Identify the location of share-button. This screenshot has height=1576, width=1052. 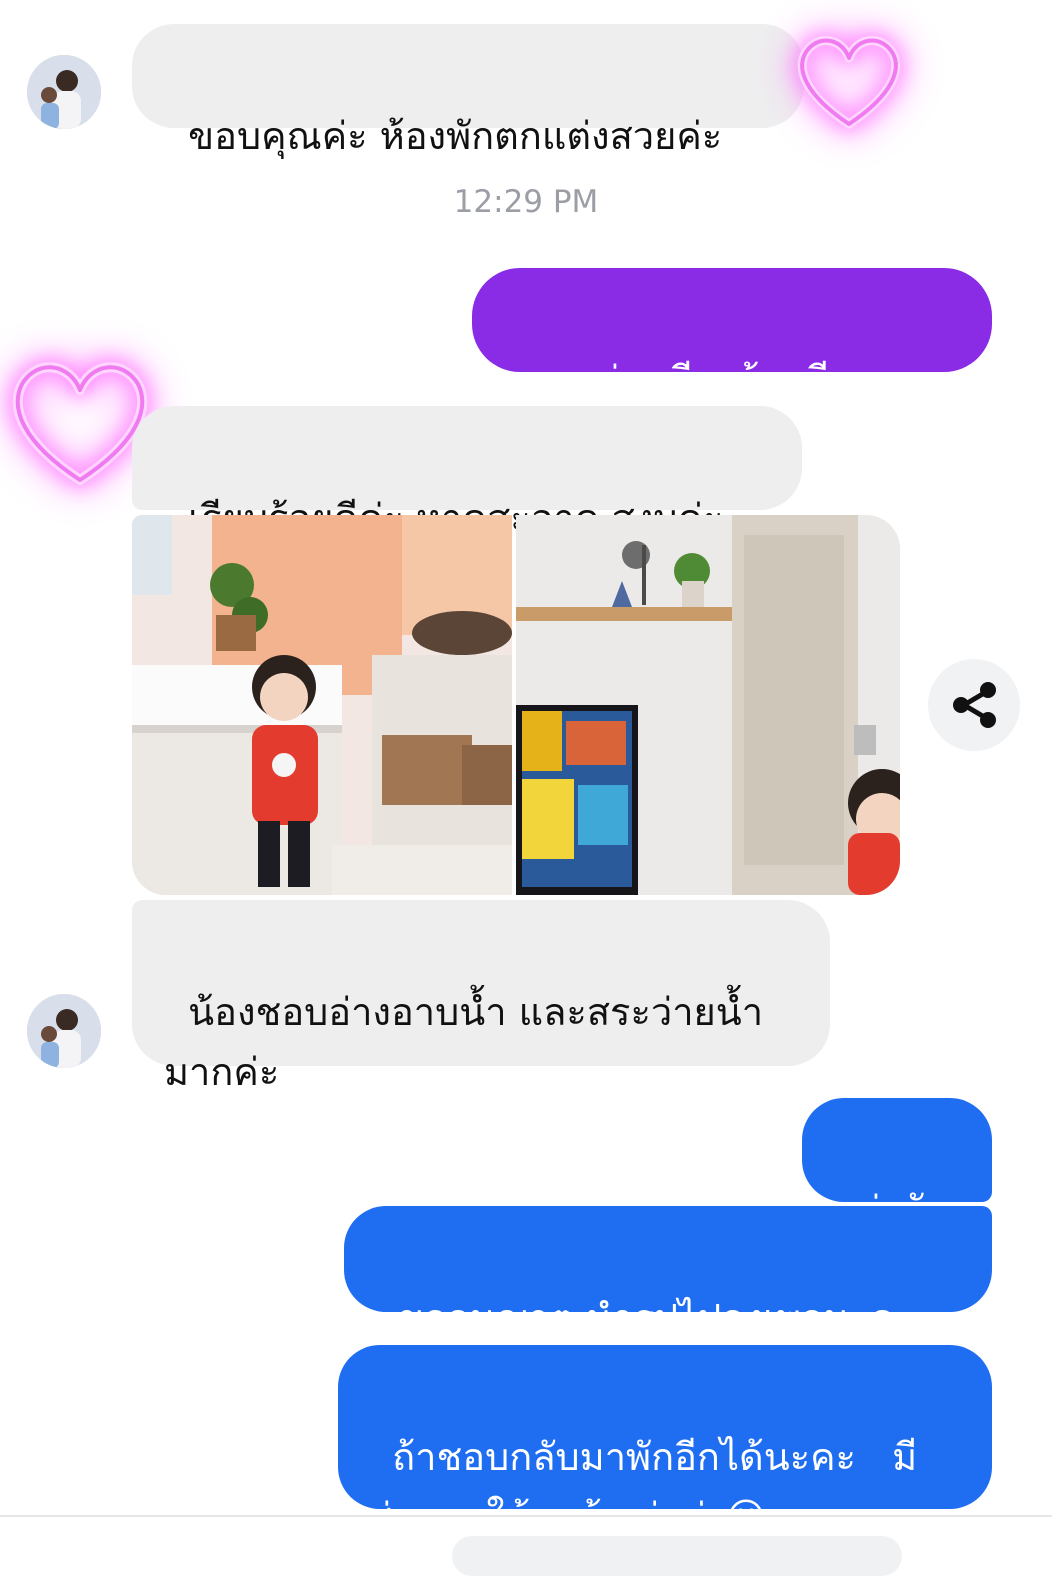
(974, 705).